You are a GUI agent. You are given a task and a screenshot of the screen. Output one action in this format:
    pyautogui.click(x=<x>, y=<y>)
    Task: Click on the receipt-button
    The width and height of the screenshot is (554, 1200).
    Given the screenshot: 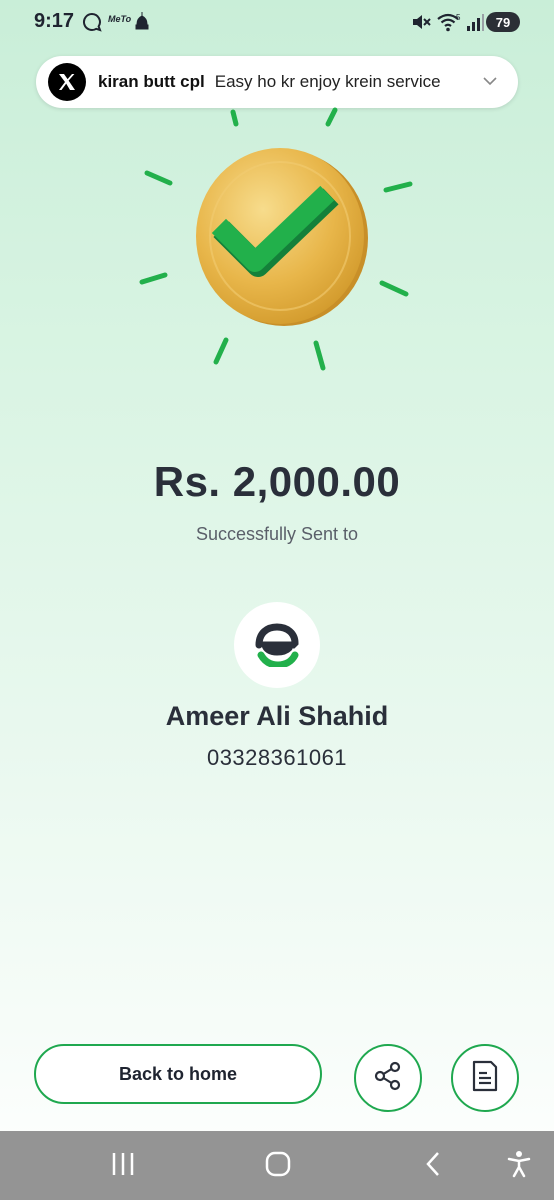 What is the action you would take?
    pyautogui.click(x=485, y=1078)
    